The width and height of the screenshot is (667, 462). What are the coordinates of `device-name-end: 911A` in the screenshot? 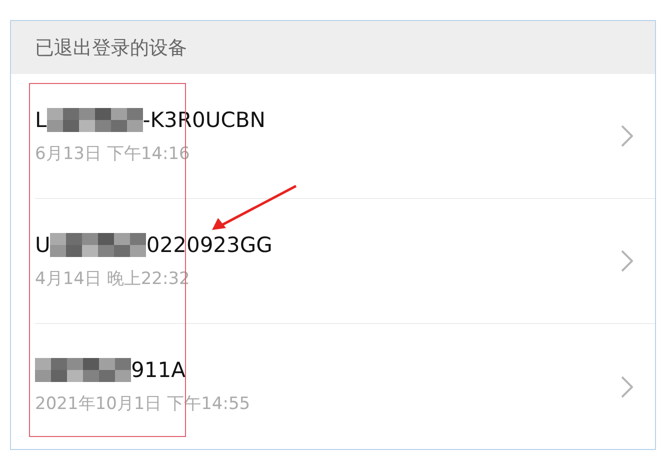 It's located at (158, 370).